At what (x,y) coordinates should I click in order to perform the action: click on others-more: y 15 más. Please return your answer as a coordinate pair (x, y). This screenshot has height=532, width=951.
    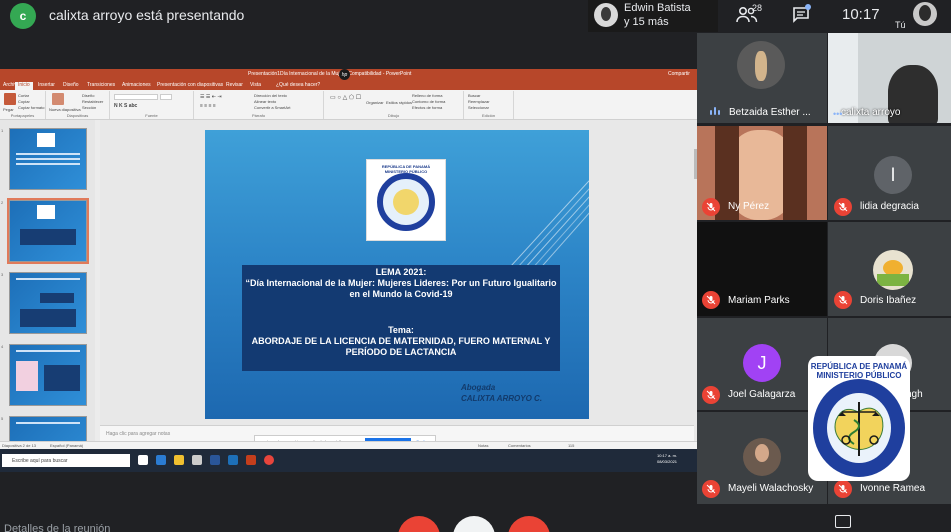
    Looking at the image, I should click on (646, 22).